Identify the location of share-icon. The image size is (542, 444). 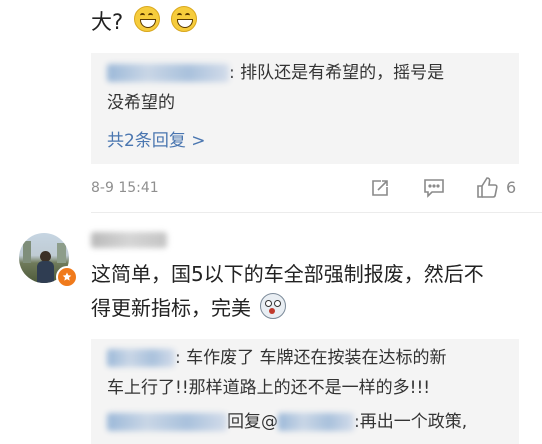
(380, 188).